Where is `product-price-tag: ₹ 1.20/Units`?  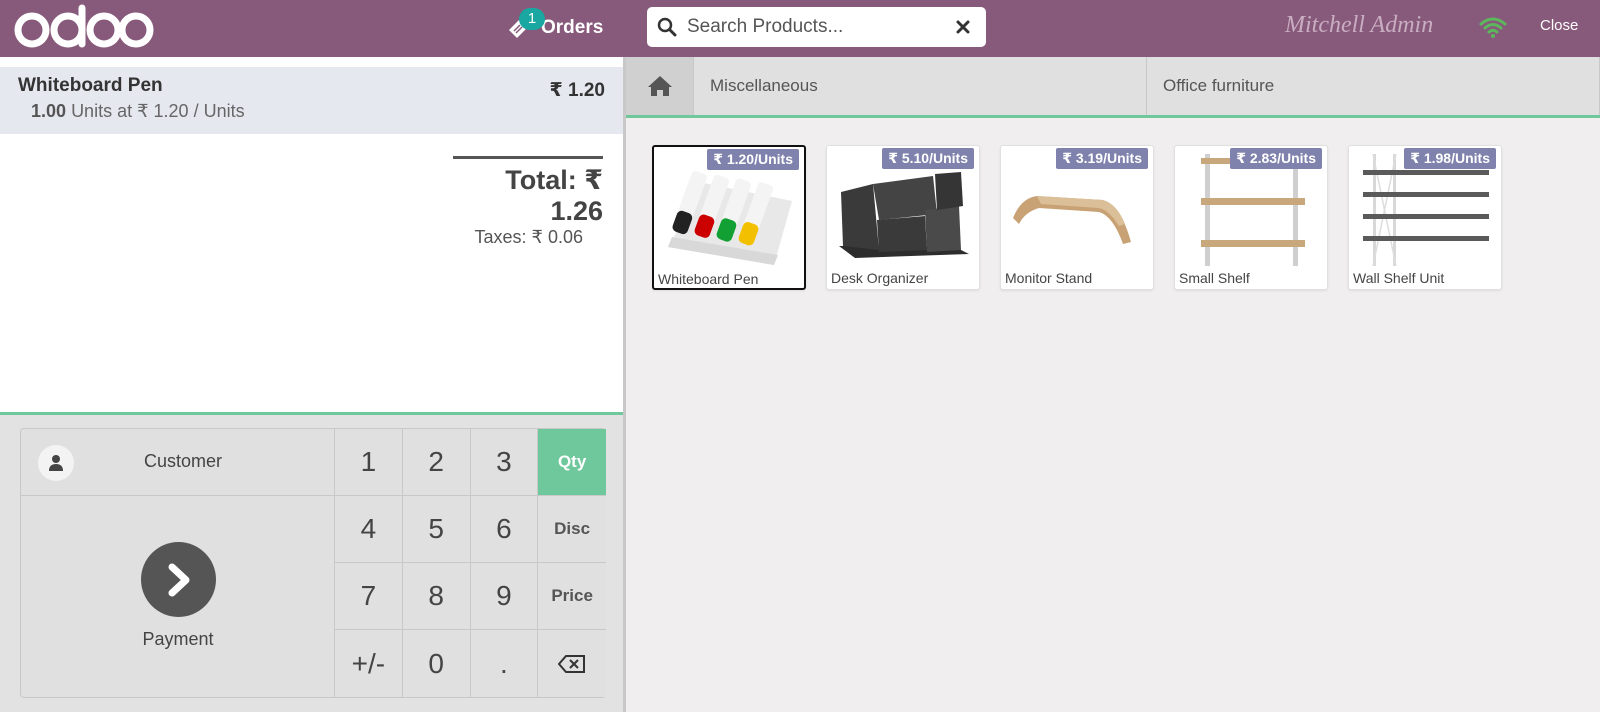
product-price-tag: ₹ 1.20/Units is located at coordinates (753, 159).